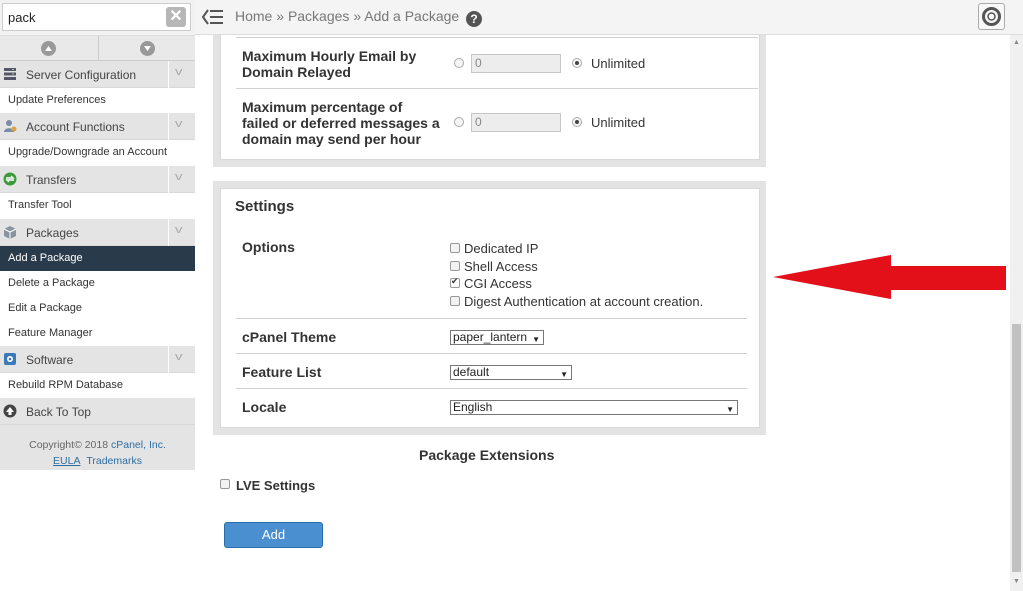  I want to click on account-icon, so click(10, 126).